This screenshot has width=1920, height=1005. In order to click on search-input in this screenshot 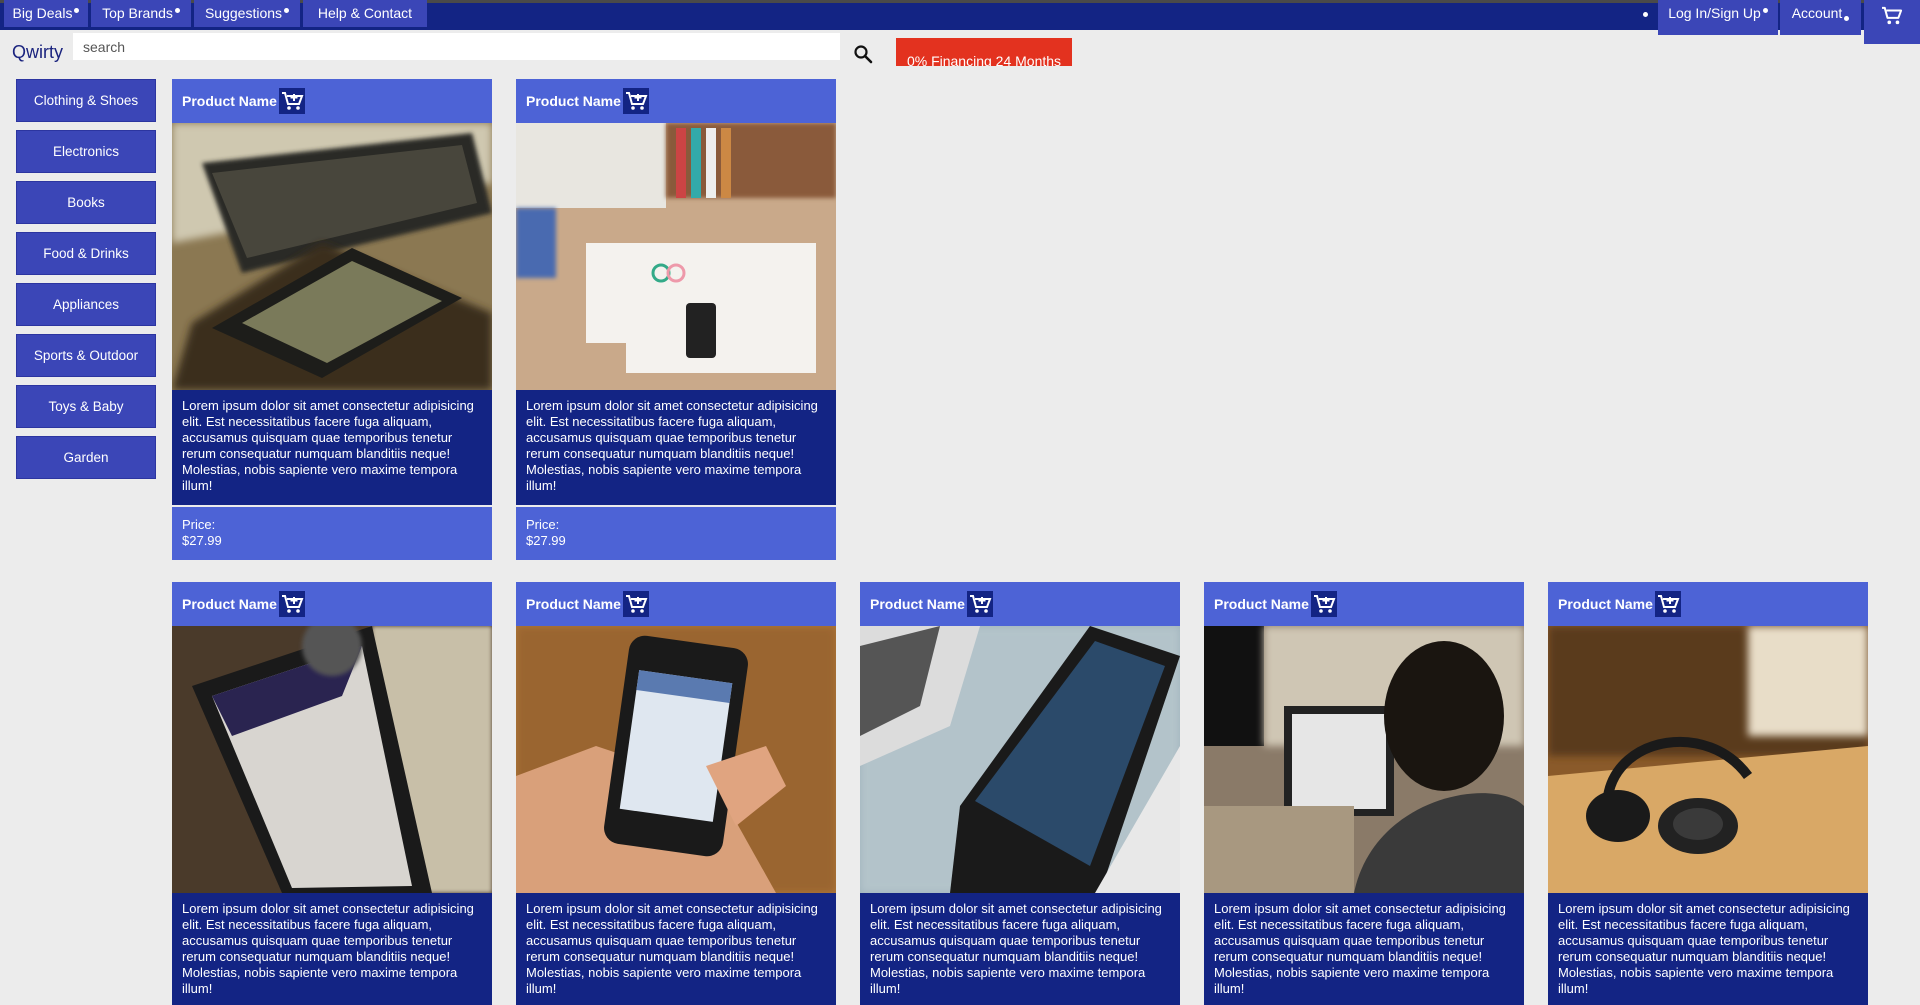, I will do `click(456, 46)`.